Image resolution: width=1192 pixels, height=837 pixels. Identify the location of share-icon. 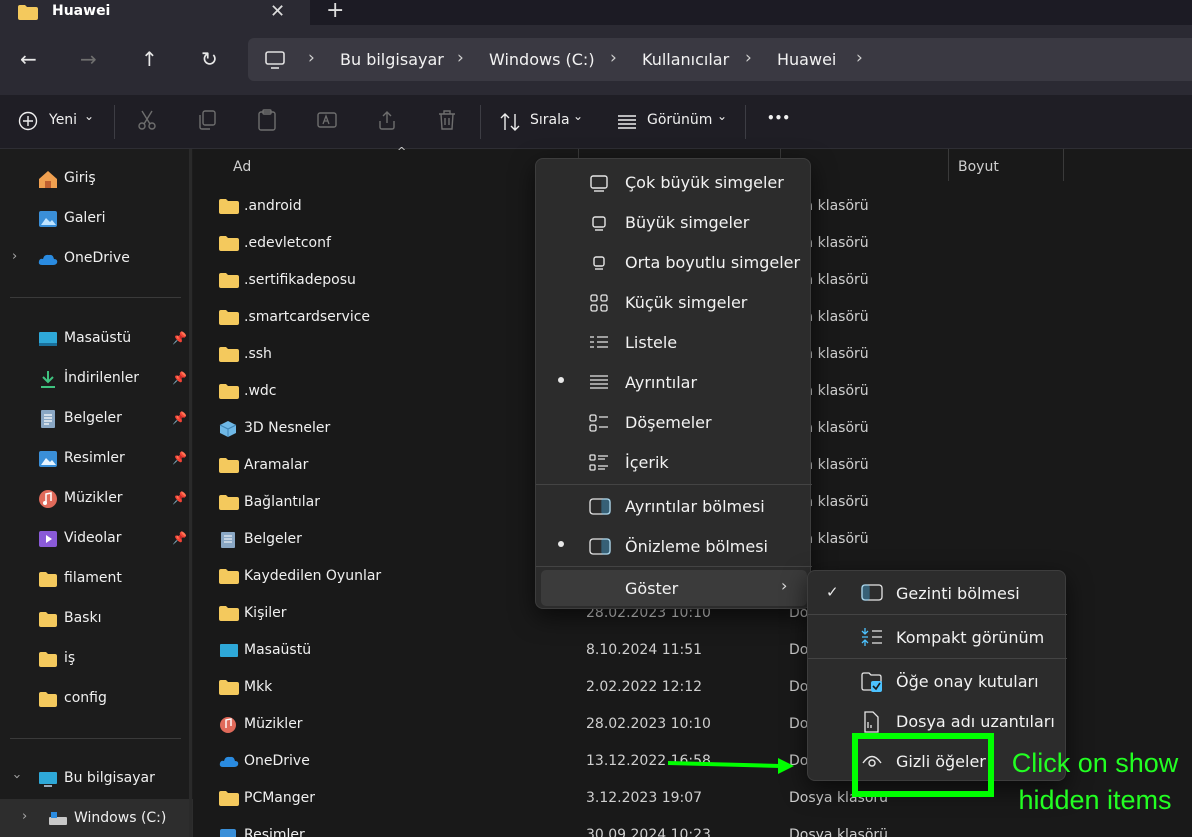
(387, 120).